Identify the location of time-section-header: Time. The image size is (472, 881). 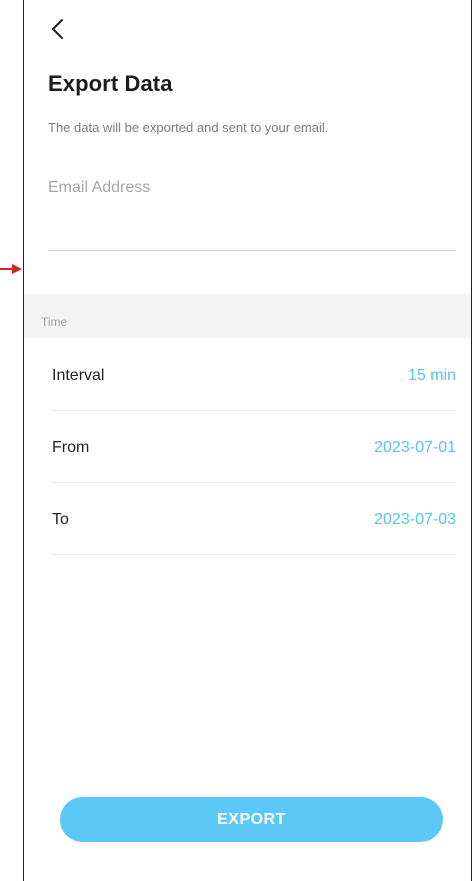
(247, 316).